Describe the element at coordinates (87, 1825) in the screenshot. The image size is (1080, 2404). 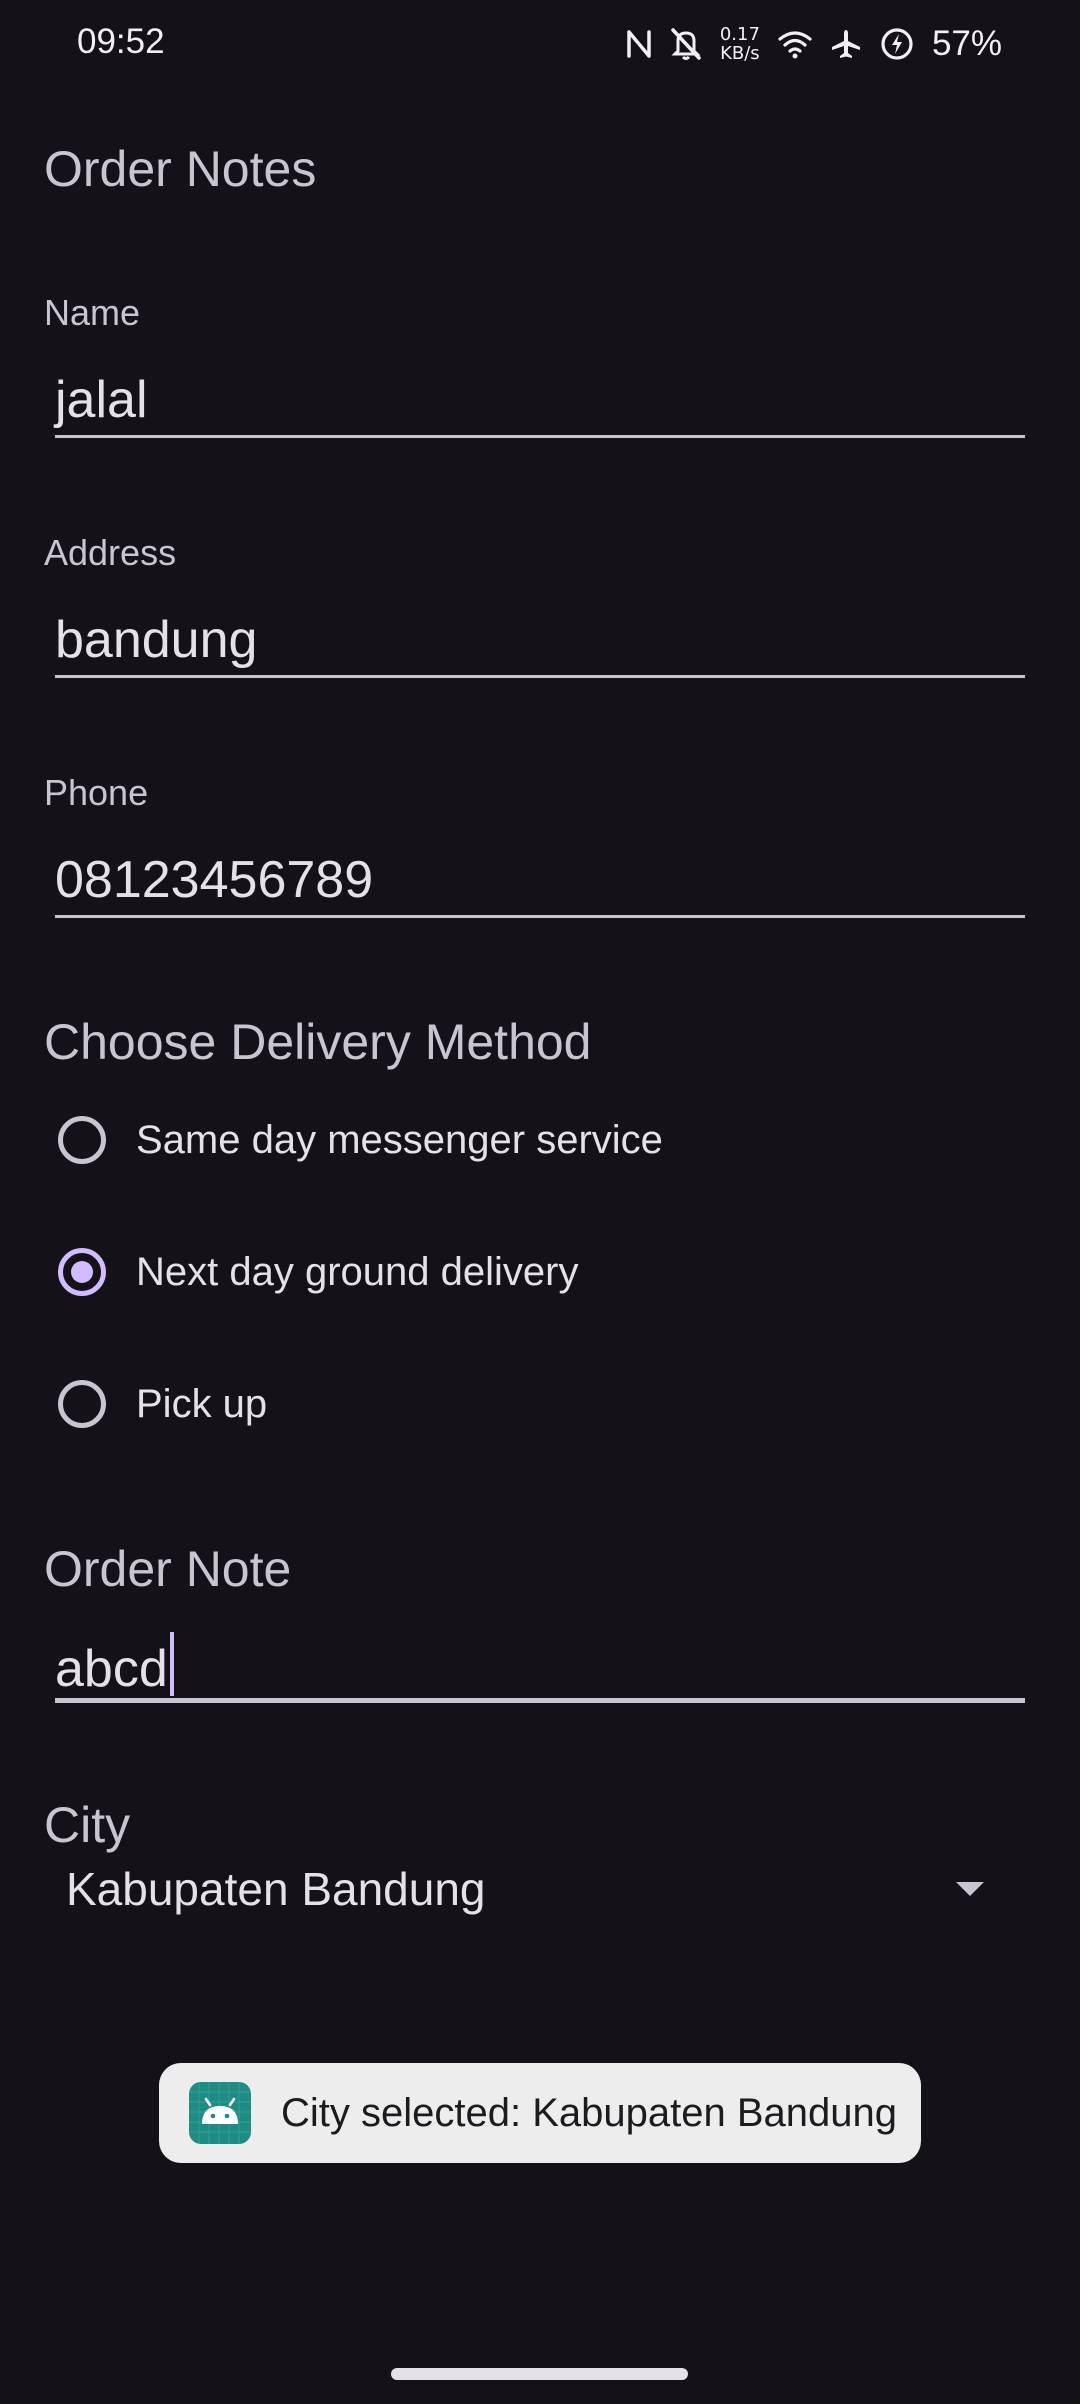
I see `city-label: City` at that location.